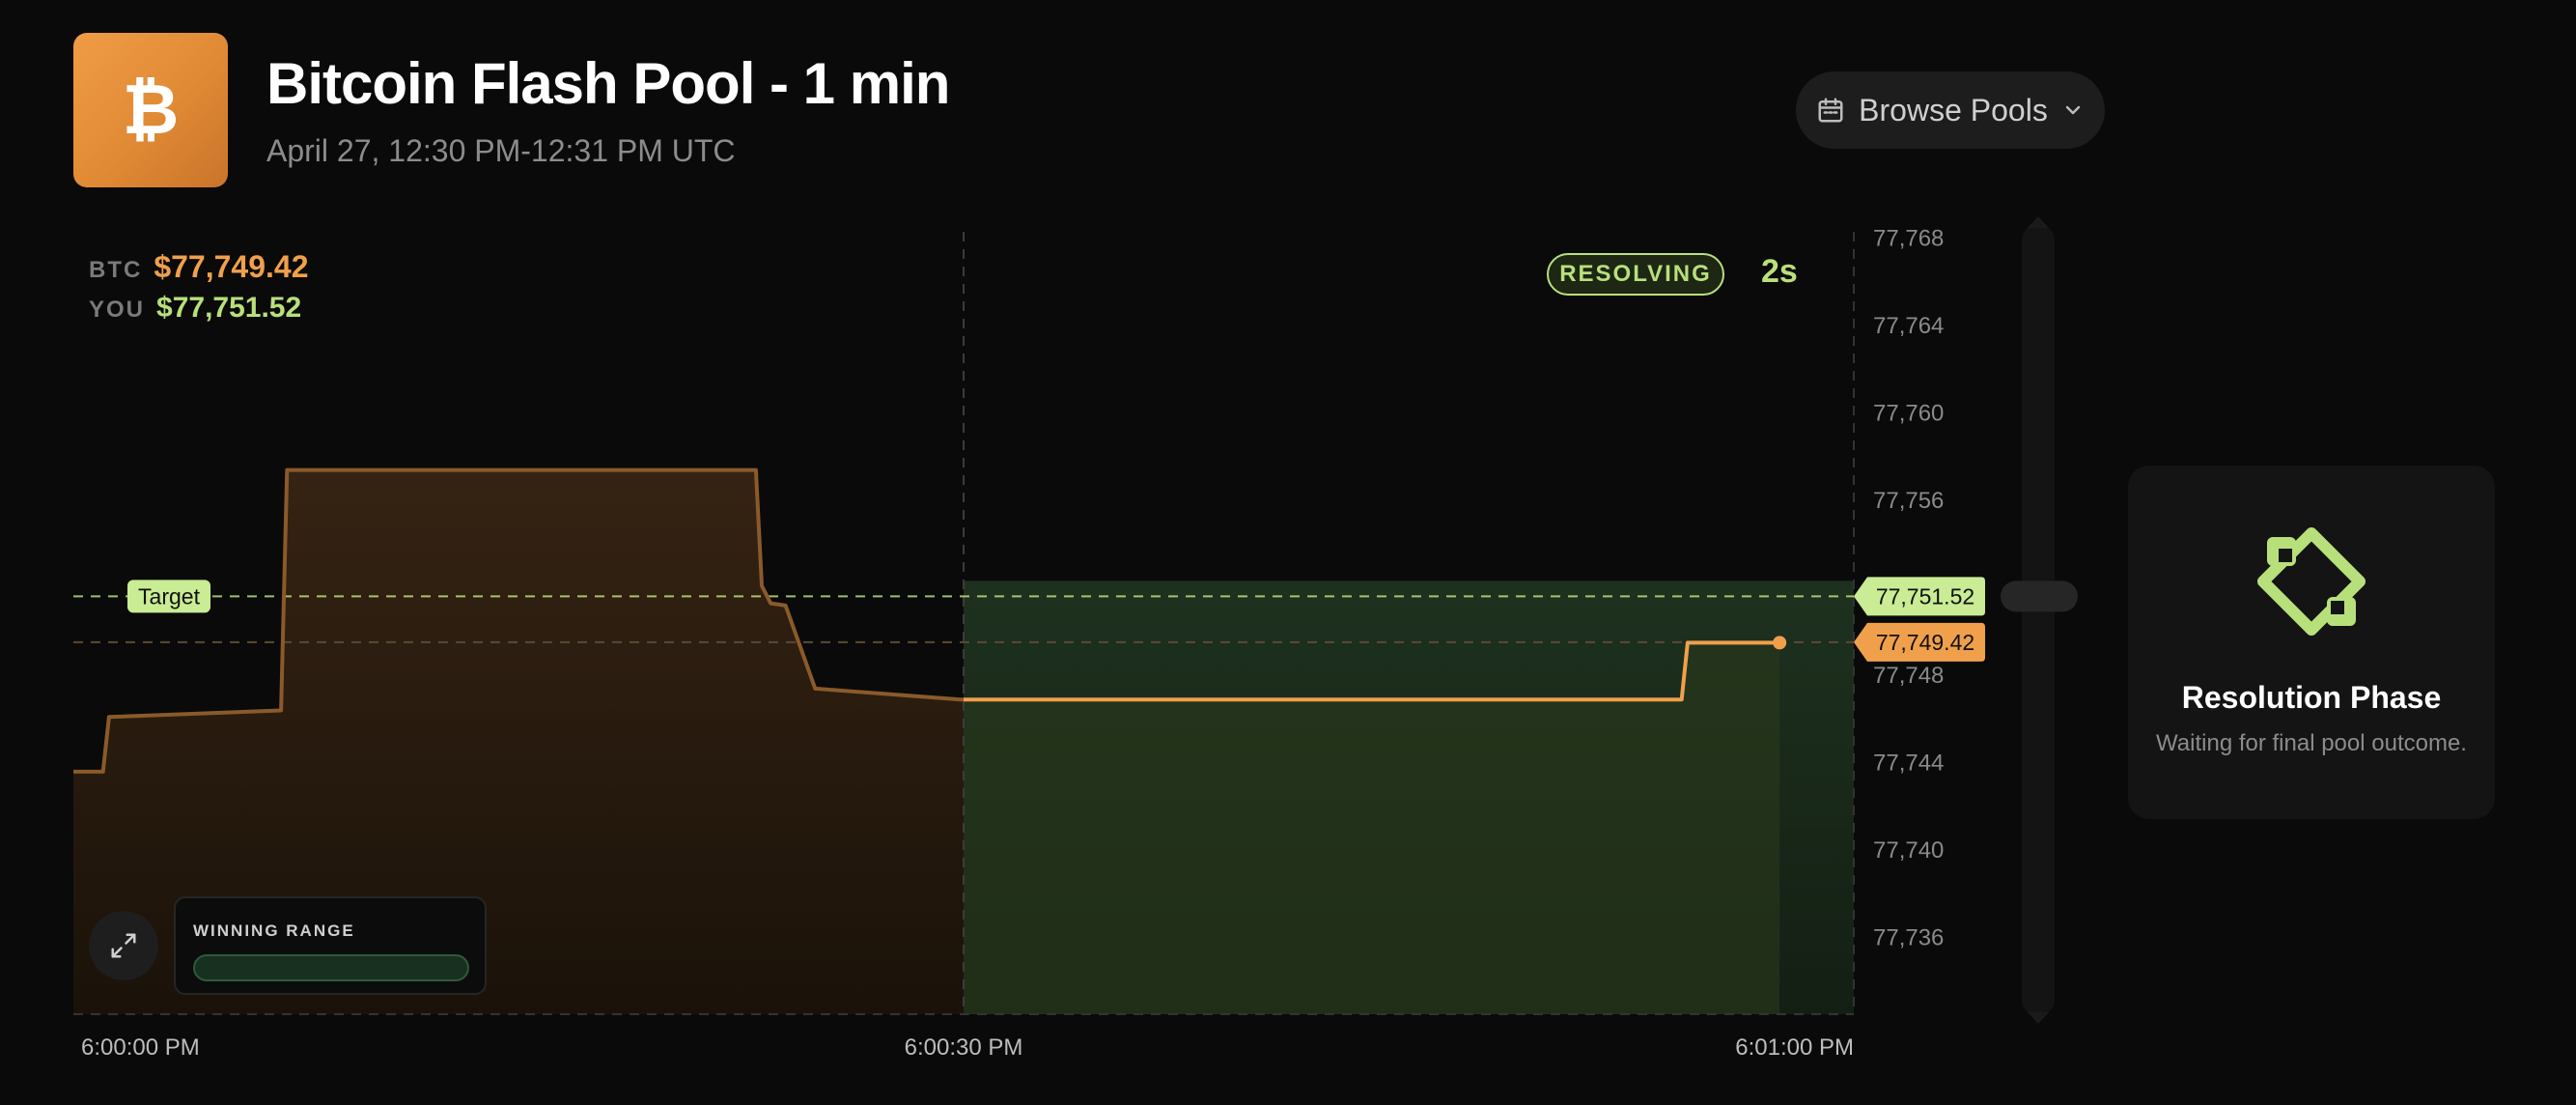  What do you see at coordinates (1909, 851) in the screenshot?
I see `y-tick-label: 77,740` at bounding box center [1909, 851].